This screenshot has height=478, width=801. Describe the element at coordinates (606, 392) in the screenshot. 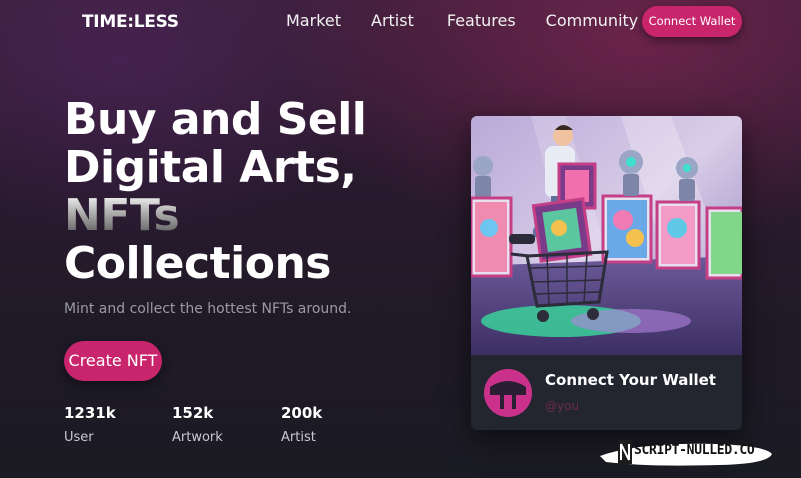

I see `card-footer: Connect Your Wallet @you` at that location.